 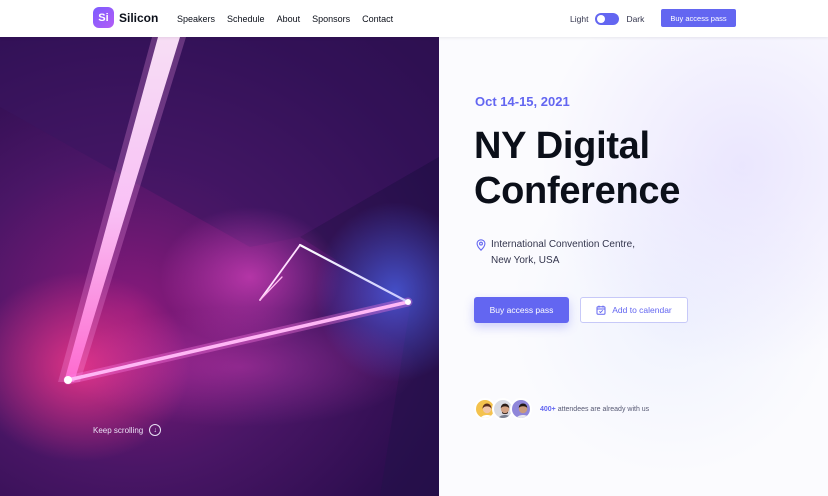 What do you see at coordinates (103, 17) in the screenshot?
I see `logo-icon: Si` at bounding box center [103, 17].